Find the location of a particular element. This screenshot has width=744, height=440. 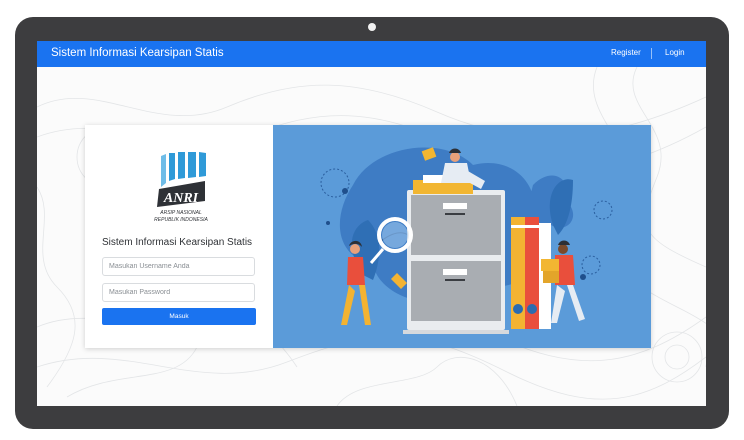

anri-logo: ANRI ARSIP NASIONAL REPUBLIK INDONESIA is located at coordinates (181, 187).